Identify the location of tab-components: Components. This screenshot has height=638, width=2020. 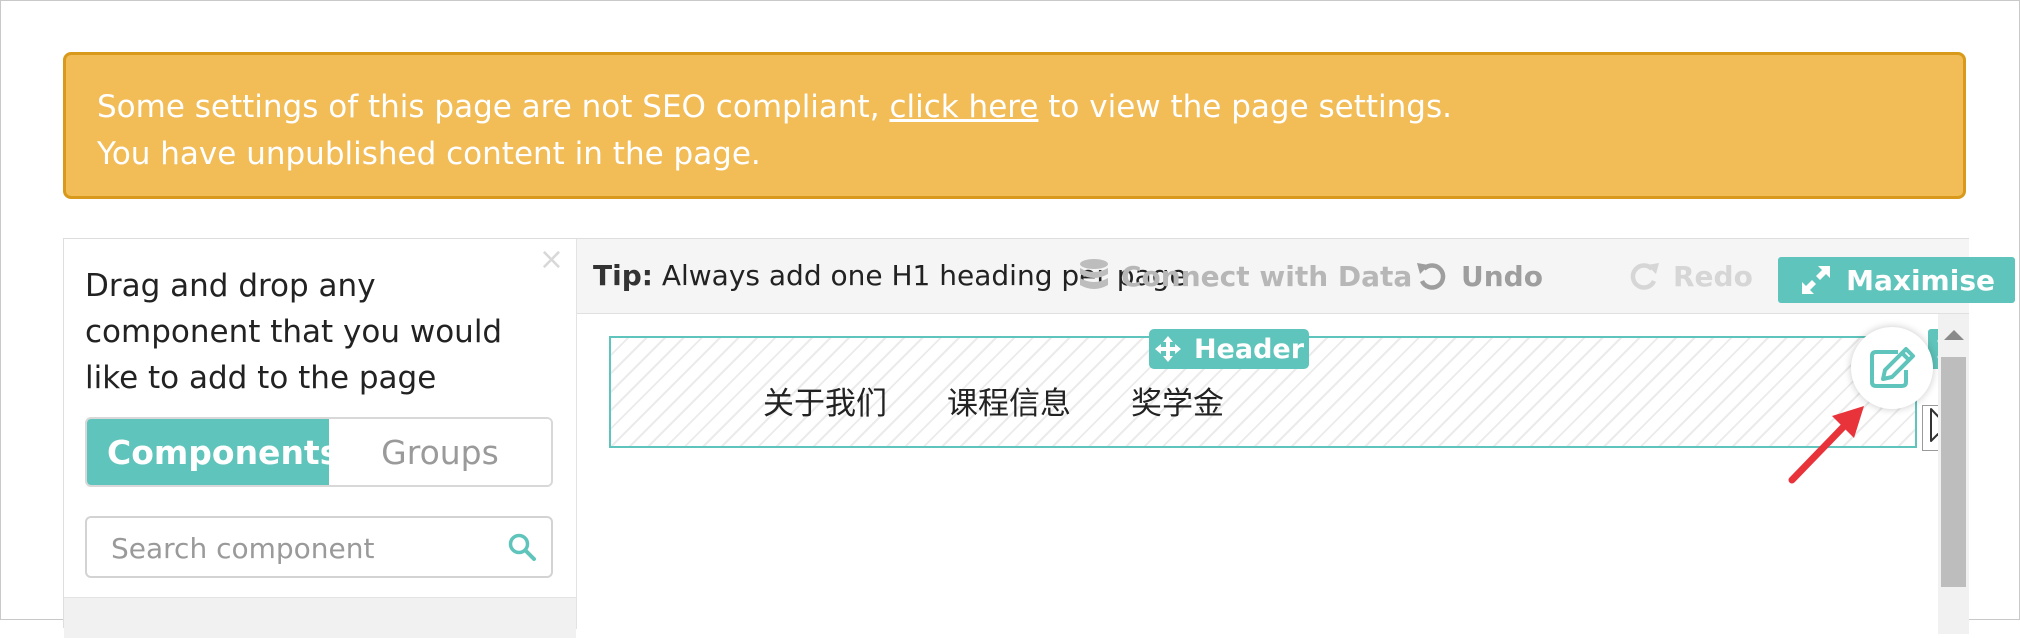
(208, 452).